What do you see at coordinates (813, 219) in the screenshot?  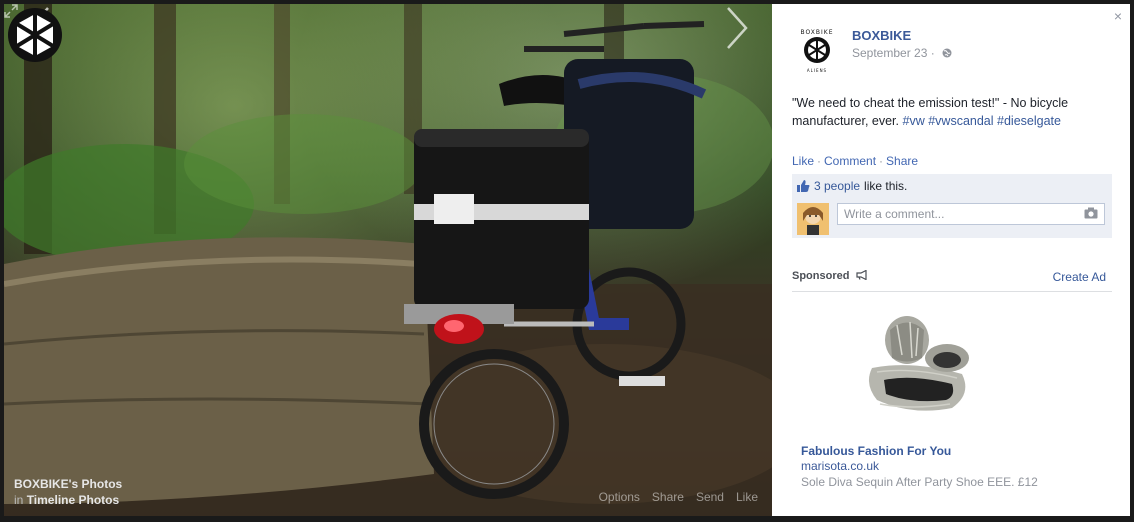 I see `user-avatar` at bounding box center [813, 219].